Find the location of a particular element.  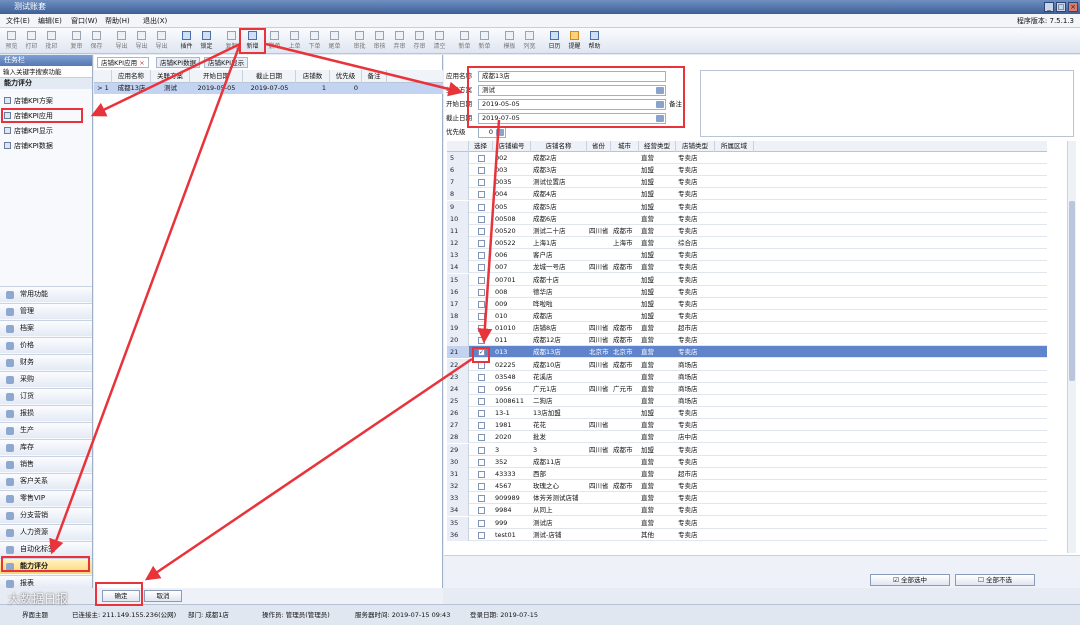

menu-file: 文件(E) is located at coordinates (18, 21).